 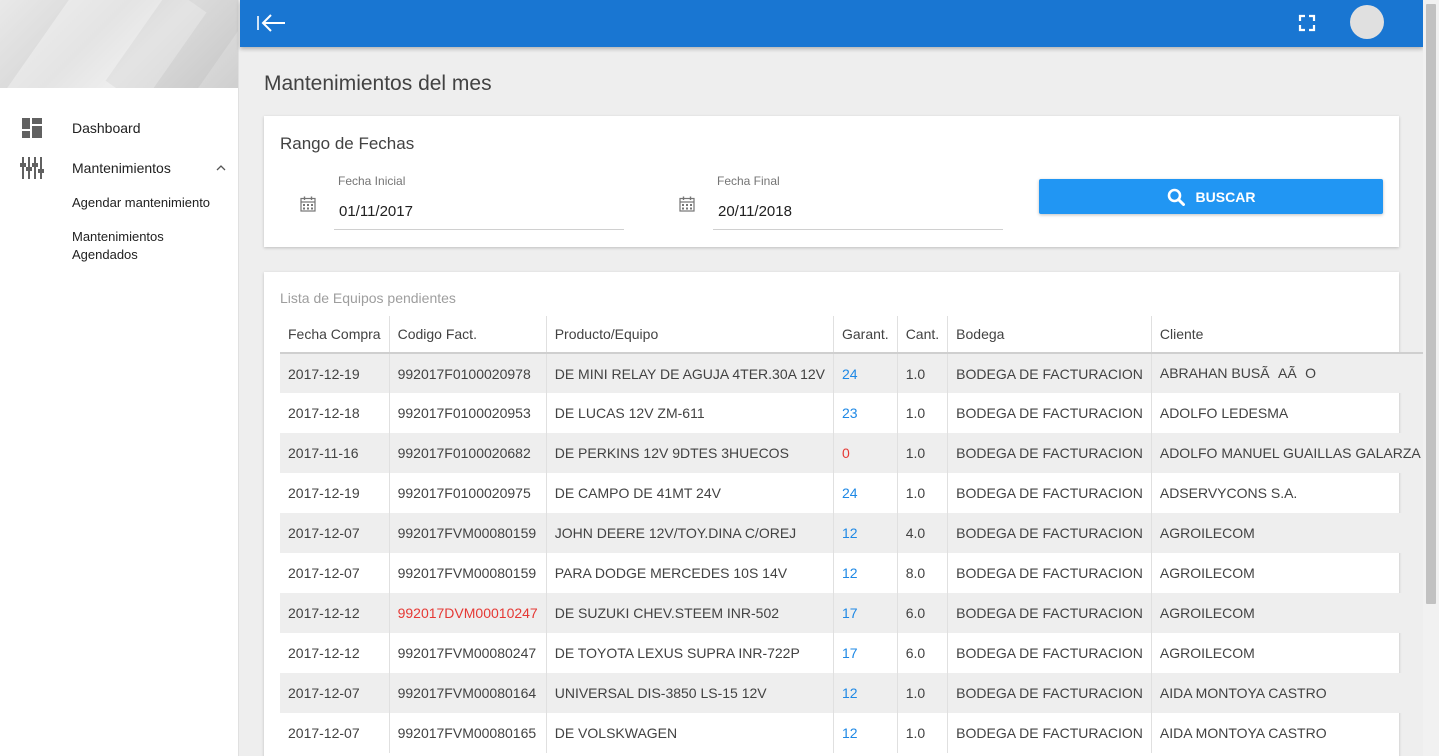 What do you see at coordinates (85, 246) in the screenshot?
I see `sidebar-subitem-agendados: Mantenimientos Agendados` at bounding box center [85, 246].